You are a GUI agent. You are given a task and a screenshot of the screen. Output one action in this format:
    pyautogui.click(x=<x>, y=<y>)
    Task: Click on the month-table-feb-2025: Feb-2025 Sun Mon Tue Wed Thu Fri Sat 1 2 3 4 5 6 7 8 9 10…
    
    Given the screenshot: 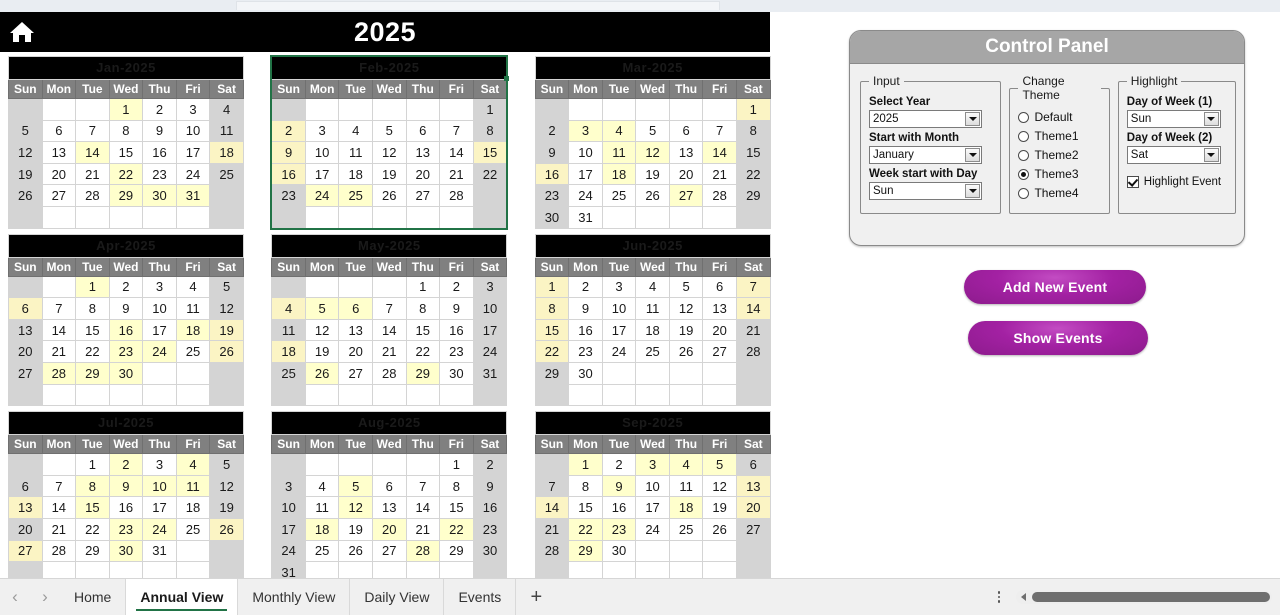 What is the action you would take?
    pyautogui.click(x=389, y=142)
    